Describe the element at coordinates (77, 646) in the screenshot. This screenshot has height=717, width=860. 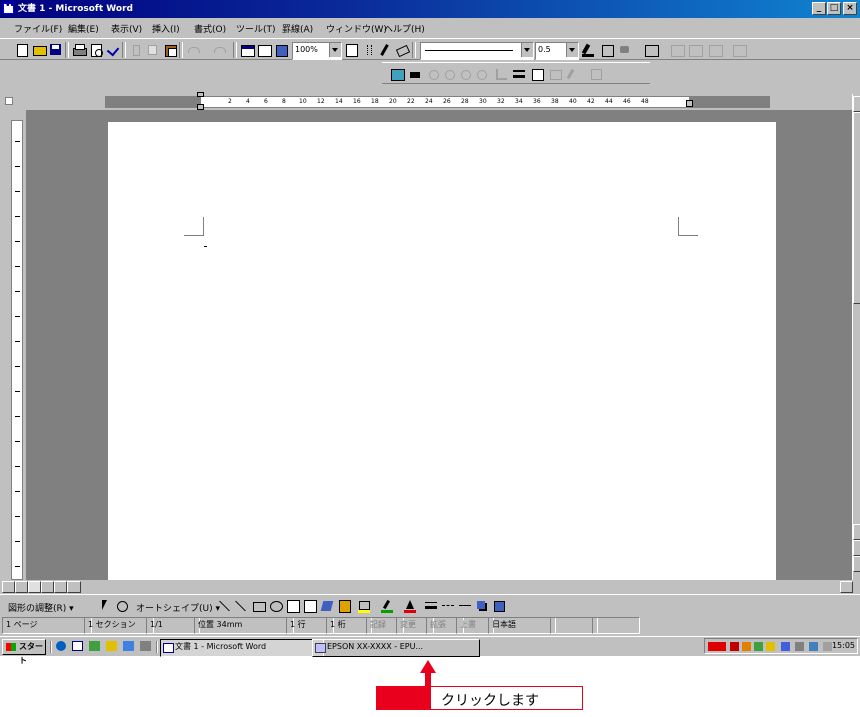
I see `desktop-quicklaunch-icon` at that location.